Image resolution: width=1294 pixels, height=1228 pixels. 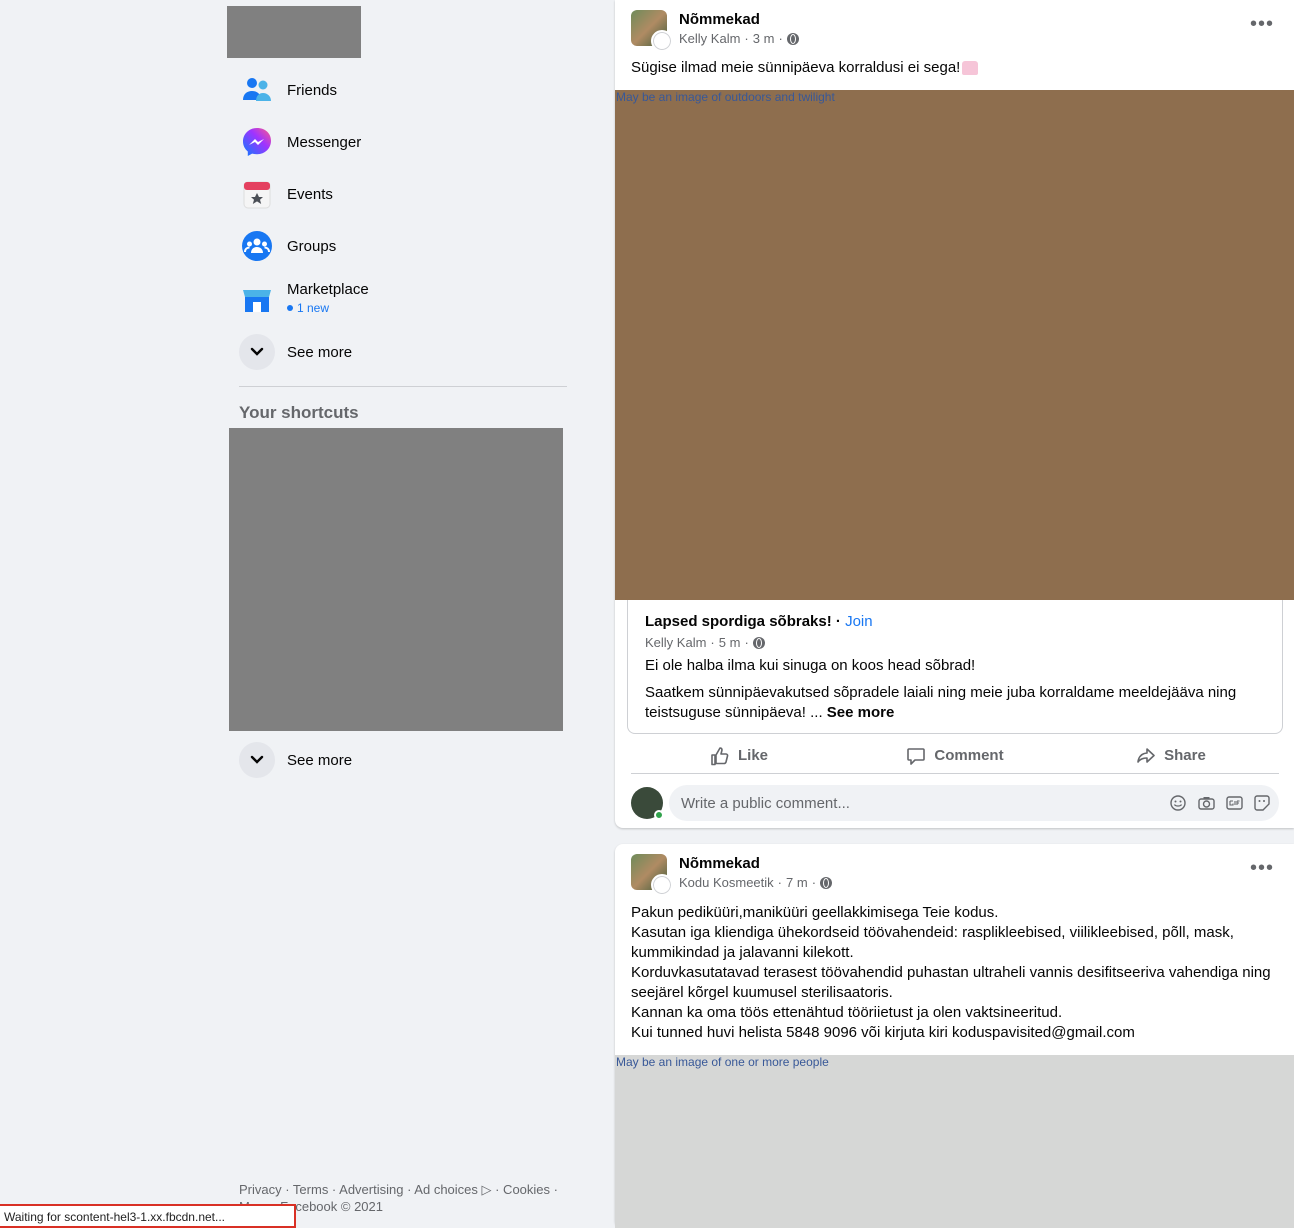 I want to click on share-icon, so click(x=1146, y=755).